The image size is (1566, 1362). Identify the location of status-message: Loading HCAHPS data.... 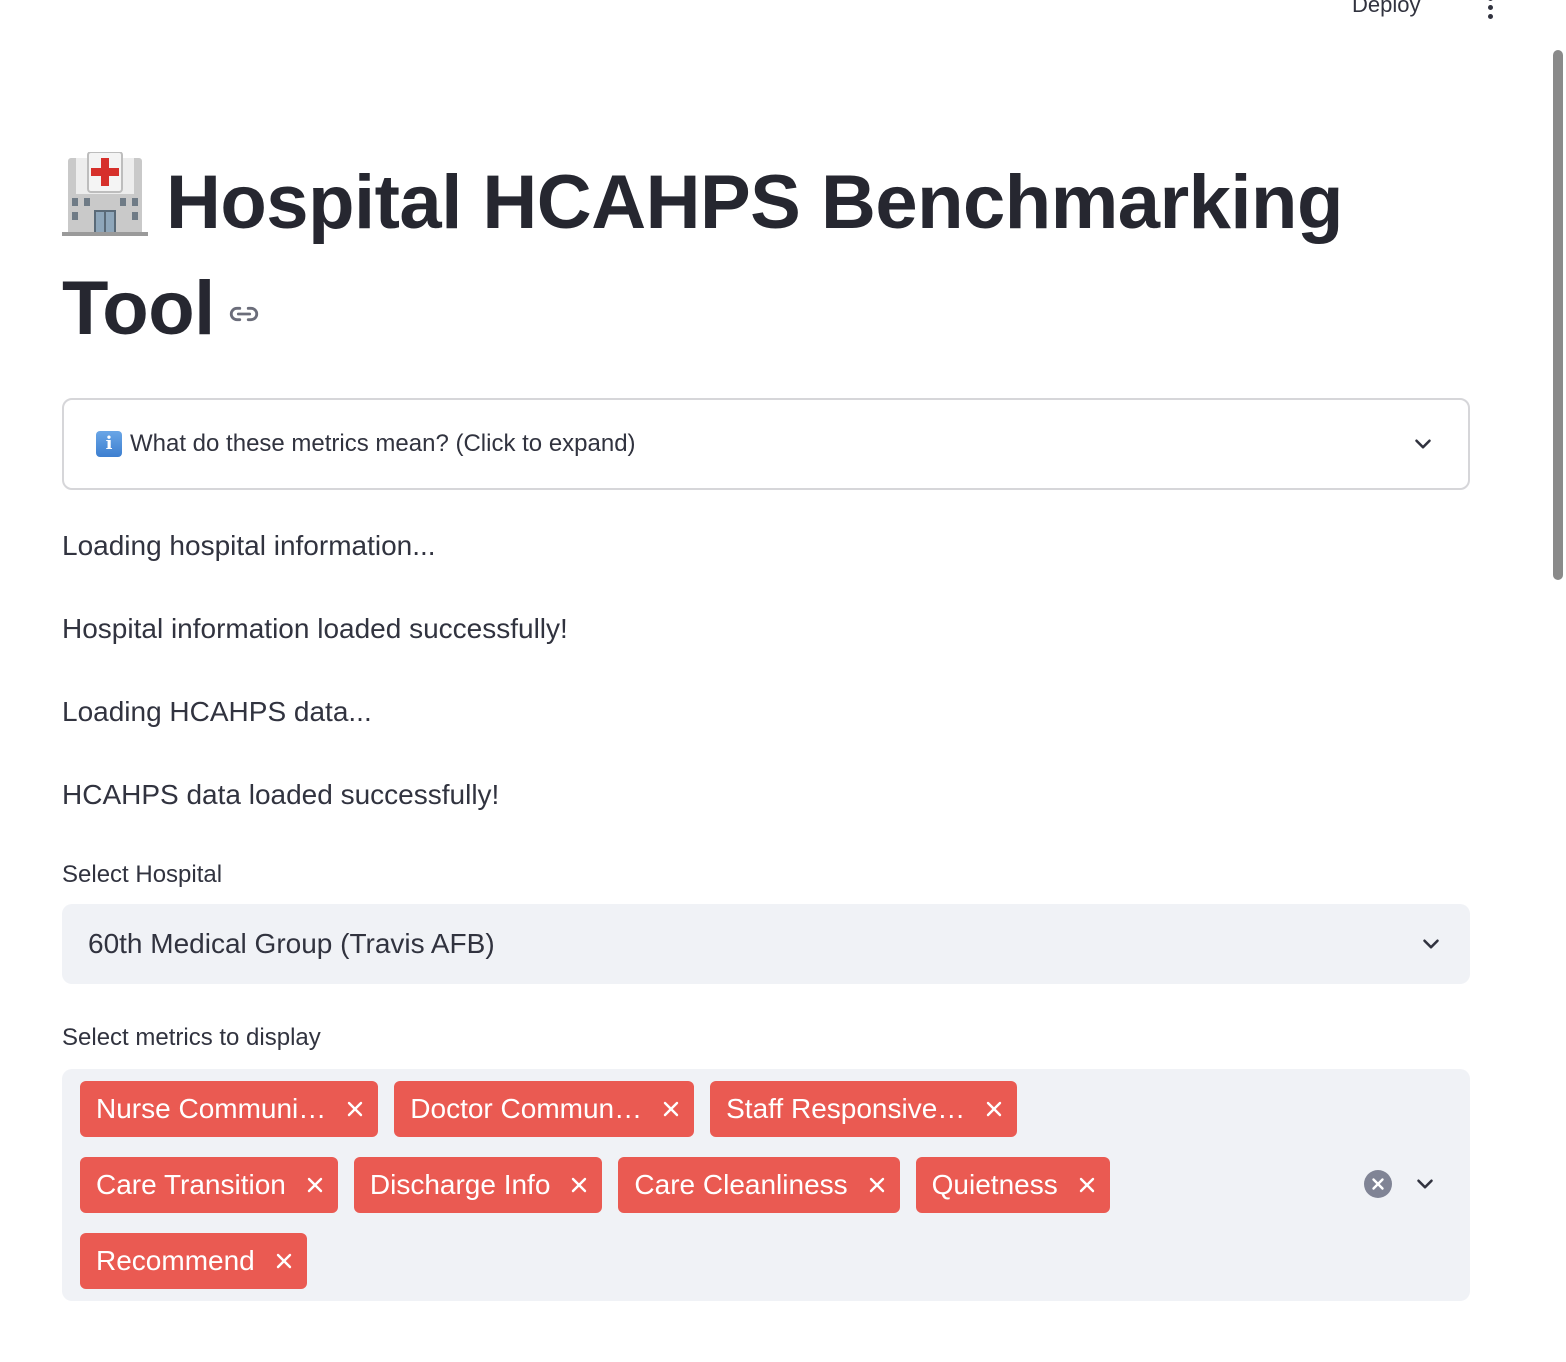
(217, 711).